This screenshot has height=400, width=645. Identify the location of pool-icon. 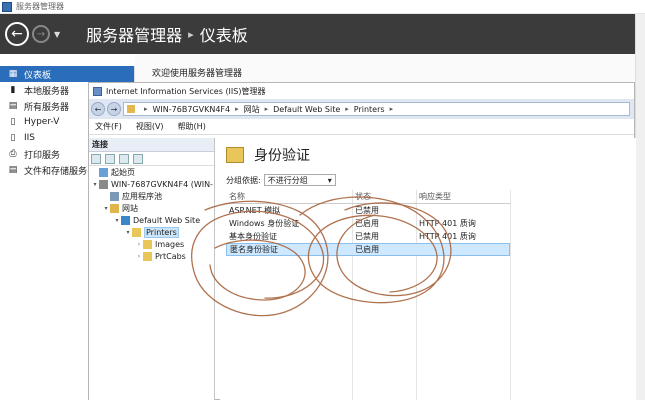
(114, 196).